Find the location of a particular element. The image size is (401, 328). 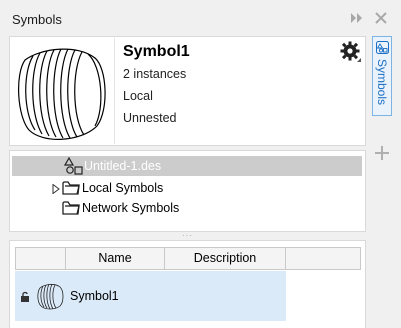

symbol-thumbnail-icon is located at coordinates (50, 297).